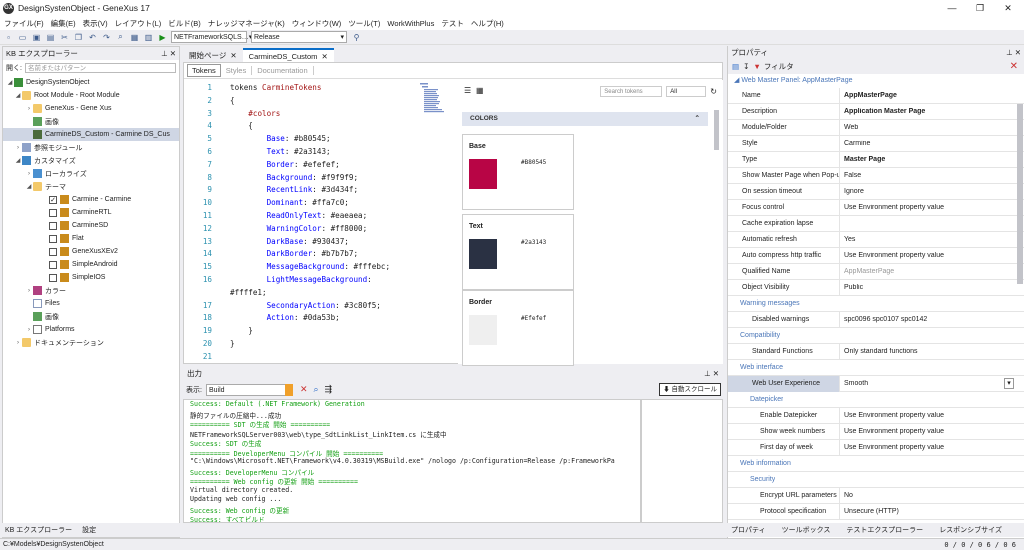 This screenshot has width=1024, height=550. What do you see at coordinates (888, 530) in the screenshot?
I see `tab-test-explorer: テストエクスプローラー` at bounding box center [888, 530].